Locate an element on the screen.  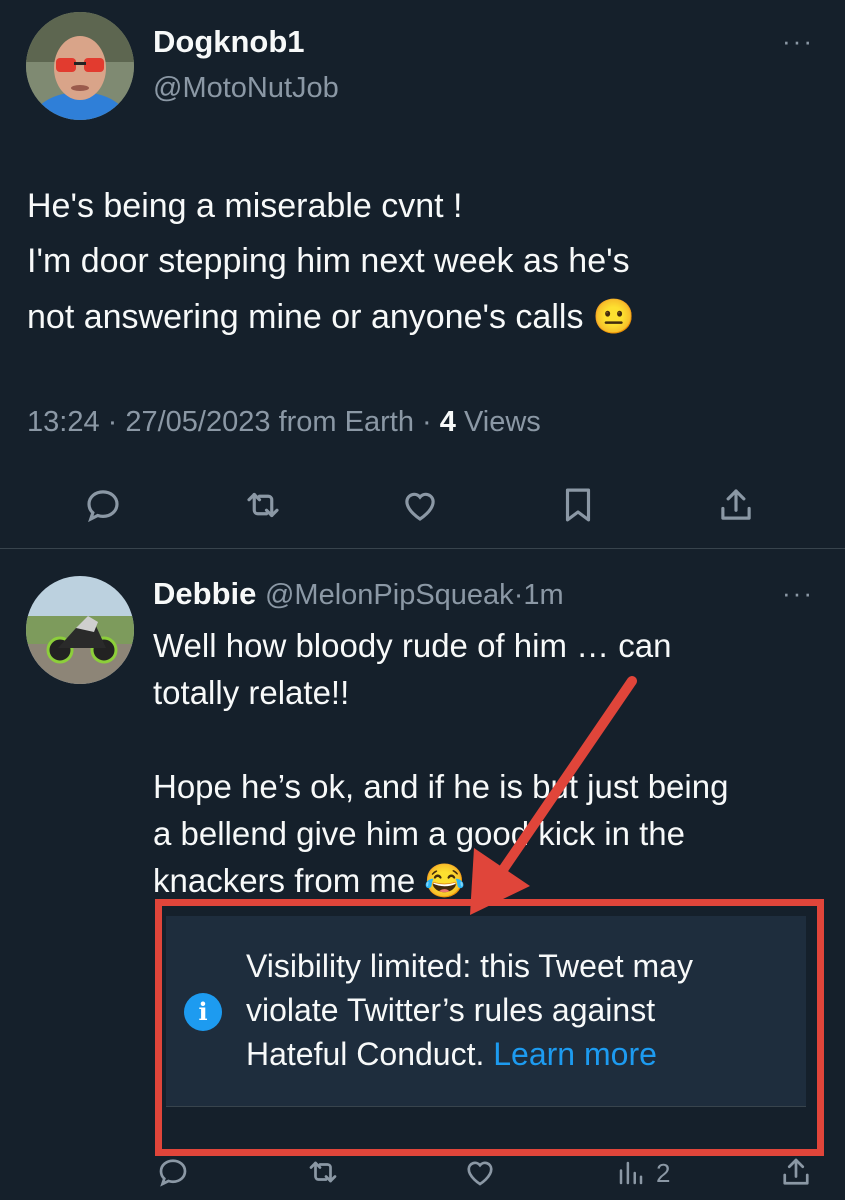
annotation-arrow is located at coordinates (553, 795).